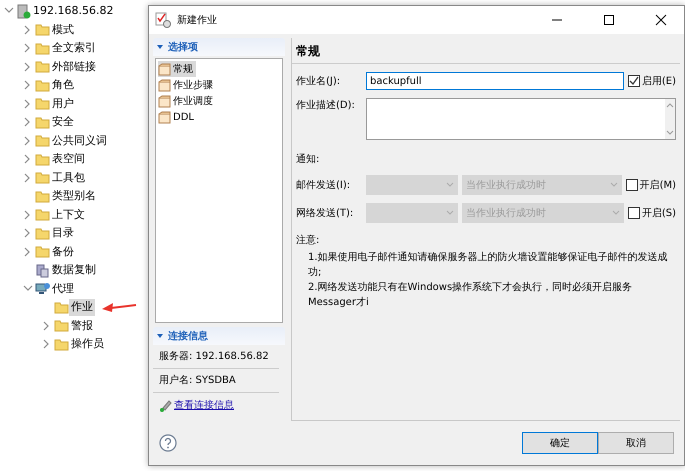 This screenshot has height=471, width=685. Describe the element at coordinates (68, 214) in the screenshot. I see `tree-item: 上下文` at that location.